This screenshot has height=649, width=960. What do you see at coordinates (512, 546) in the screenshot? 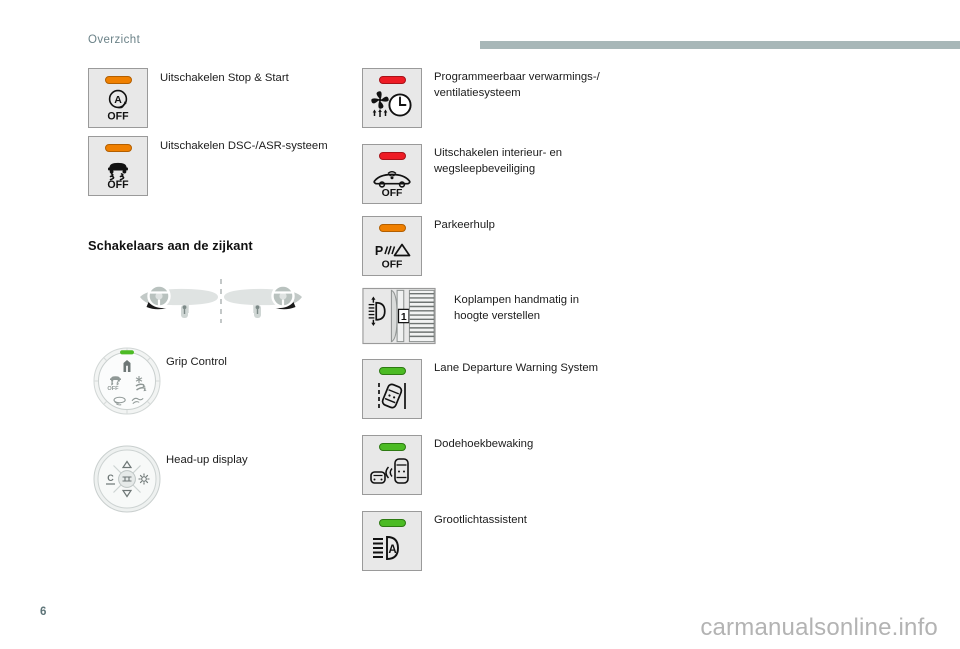
I see `entry-high-beam-assist: A Grootlichtassistent` at bounding box center [512, 546].